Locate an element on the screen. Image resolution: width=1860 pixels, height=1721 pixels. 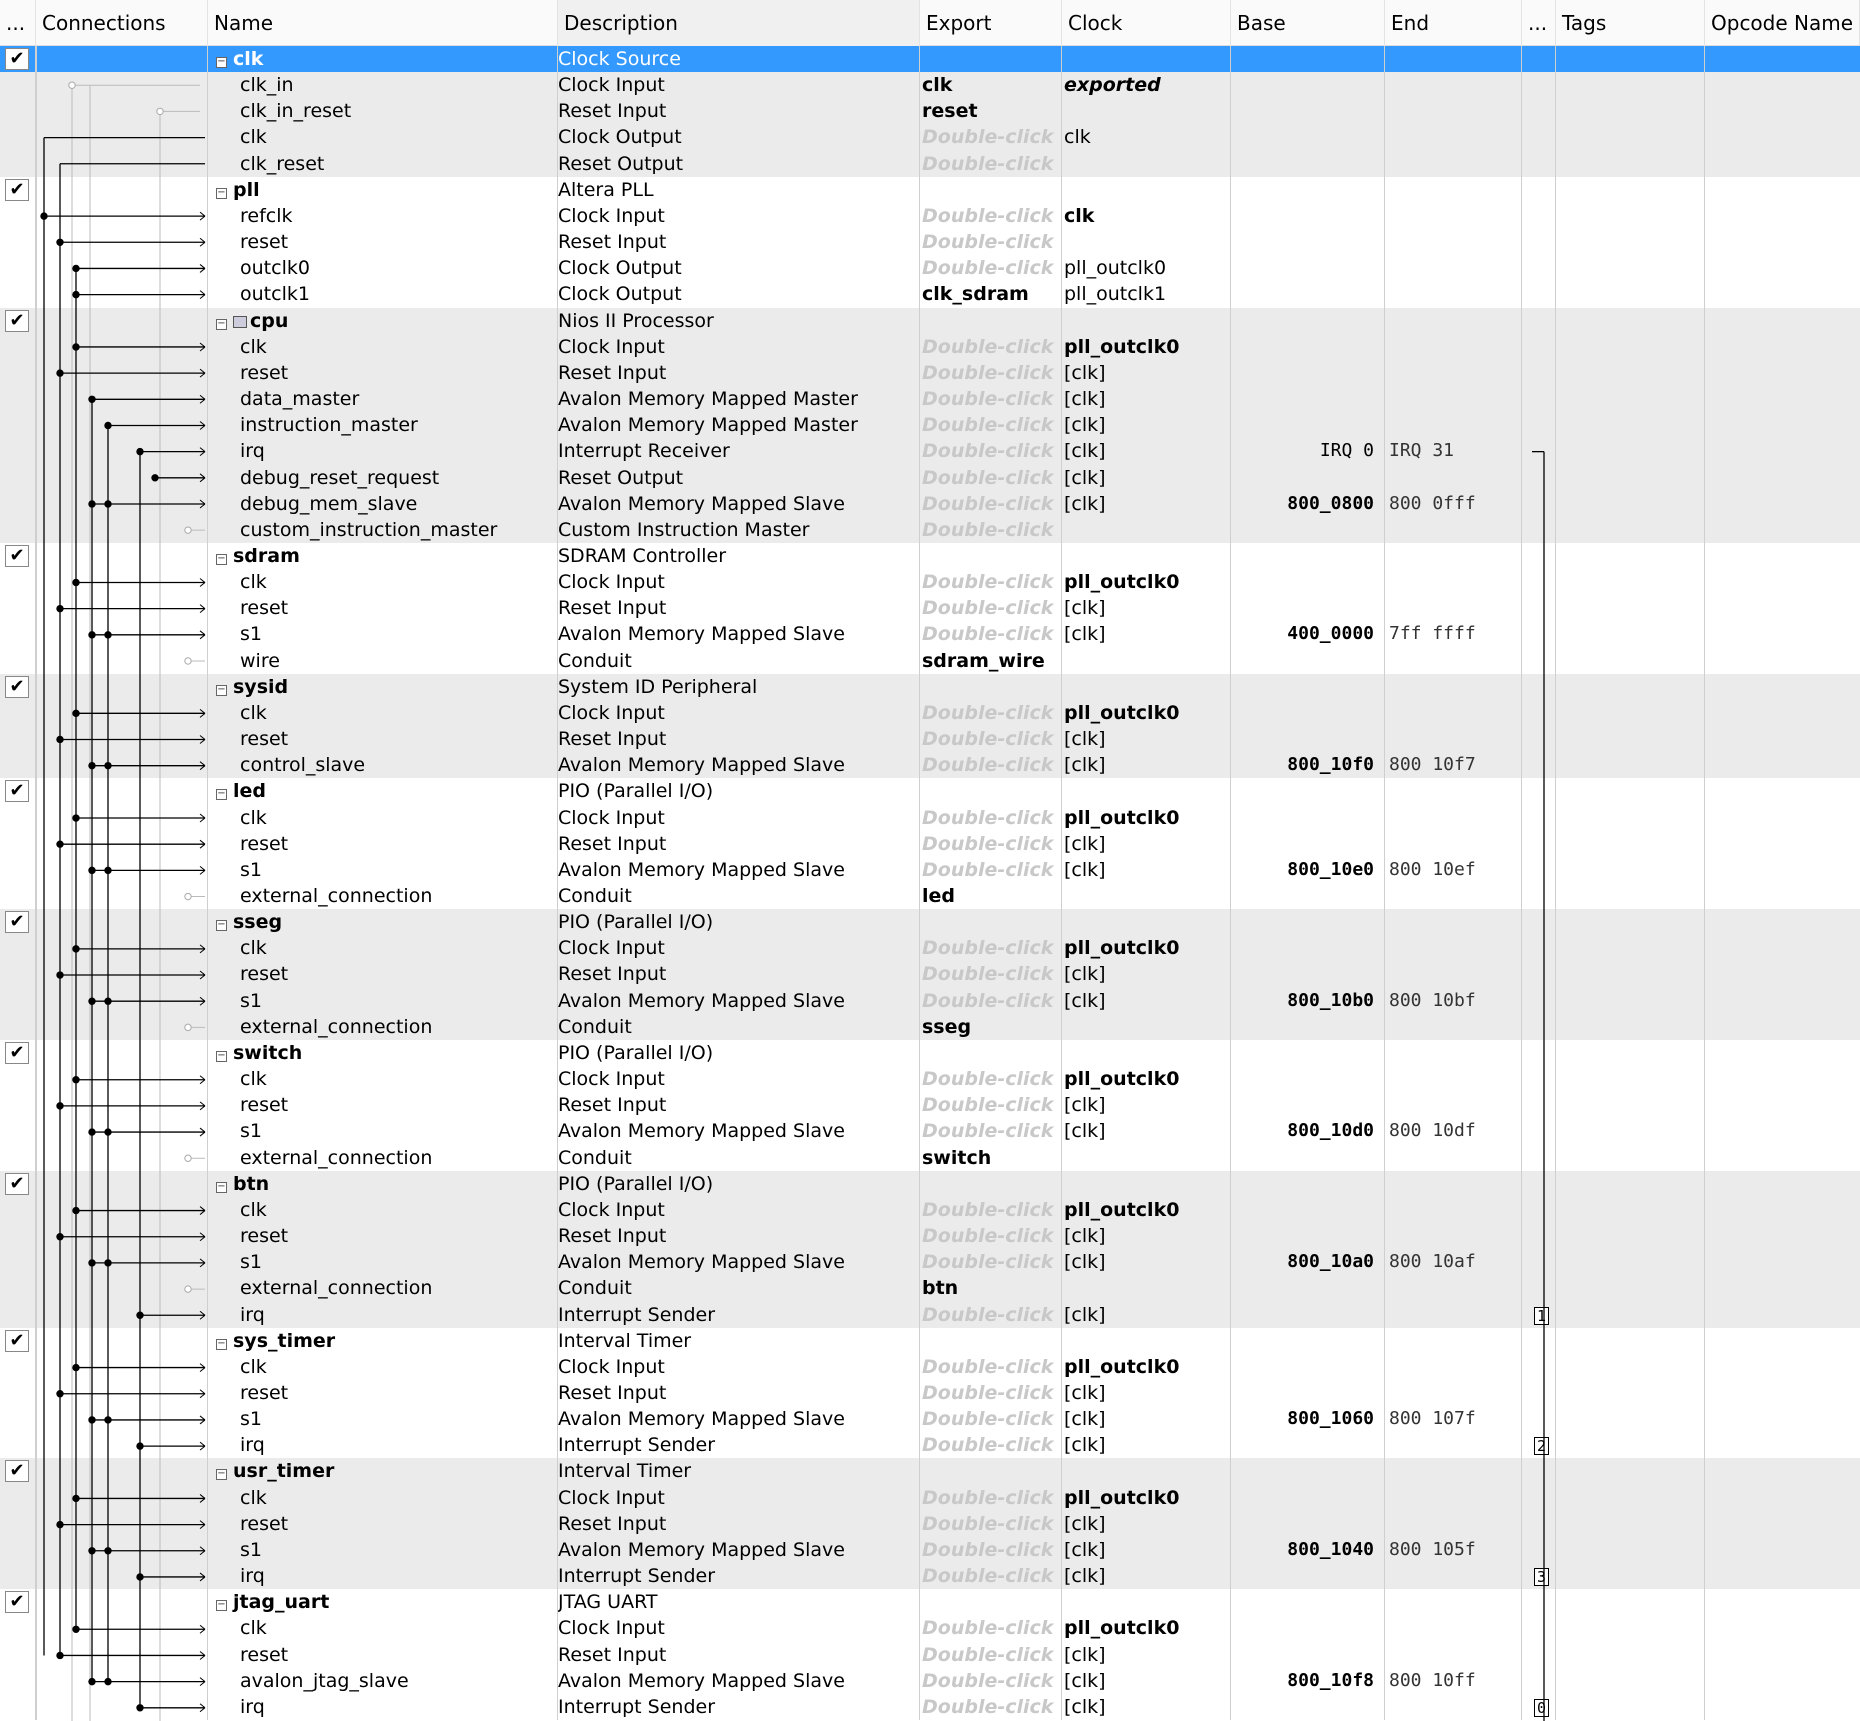
clock-cell: exported is located at coordinates (1146, 85).